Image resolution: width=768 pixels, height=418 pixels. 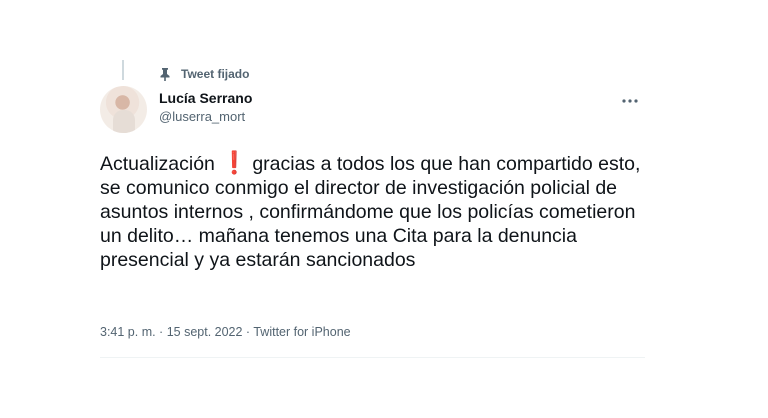 I want to click on divider, so click(x=372, y=357).